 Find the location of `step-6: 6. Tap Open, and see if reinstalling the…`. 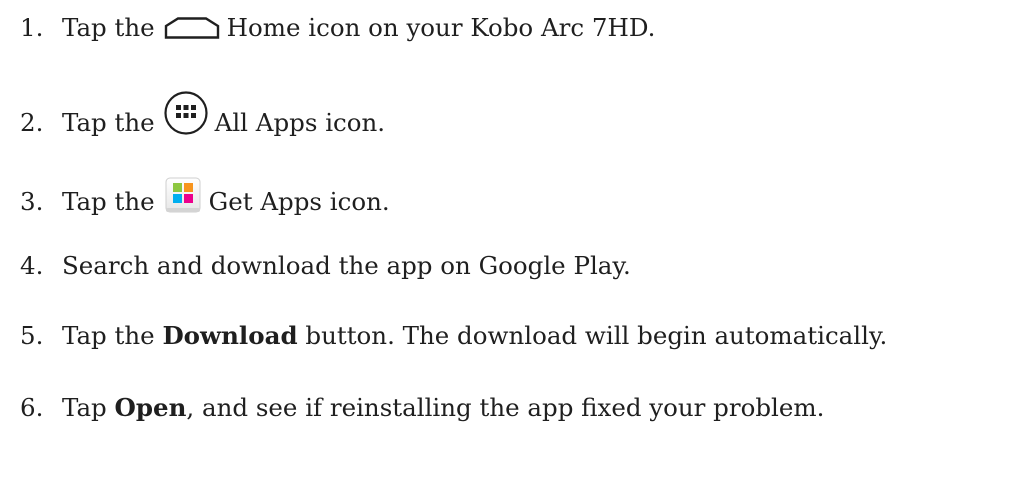

step-6: 6. Tap Open, and see if reinstalling the… is located at coordinates (422, 408).